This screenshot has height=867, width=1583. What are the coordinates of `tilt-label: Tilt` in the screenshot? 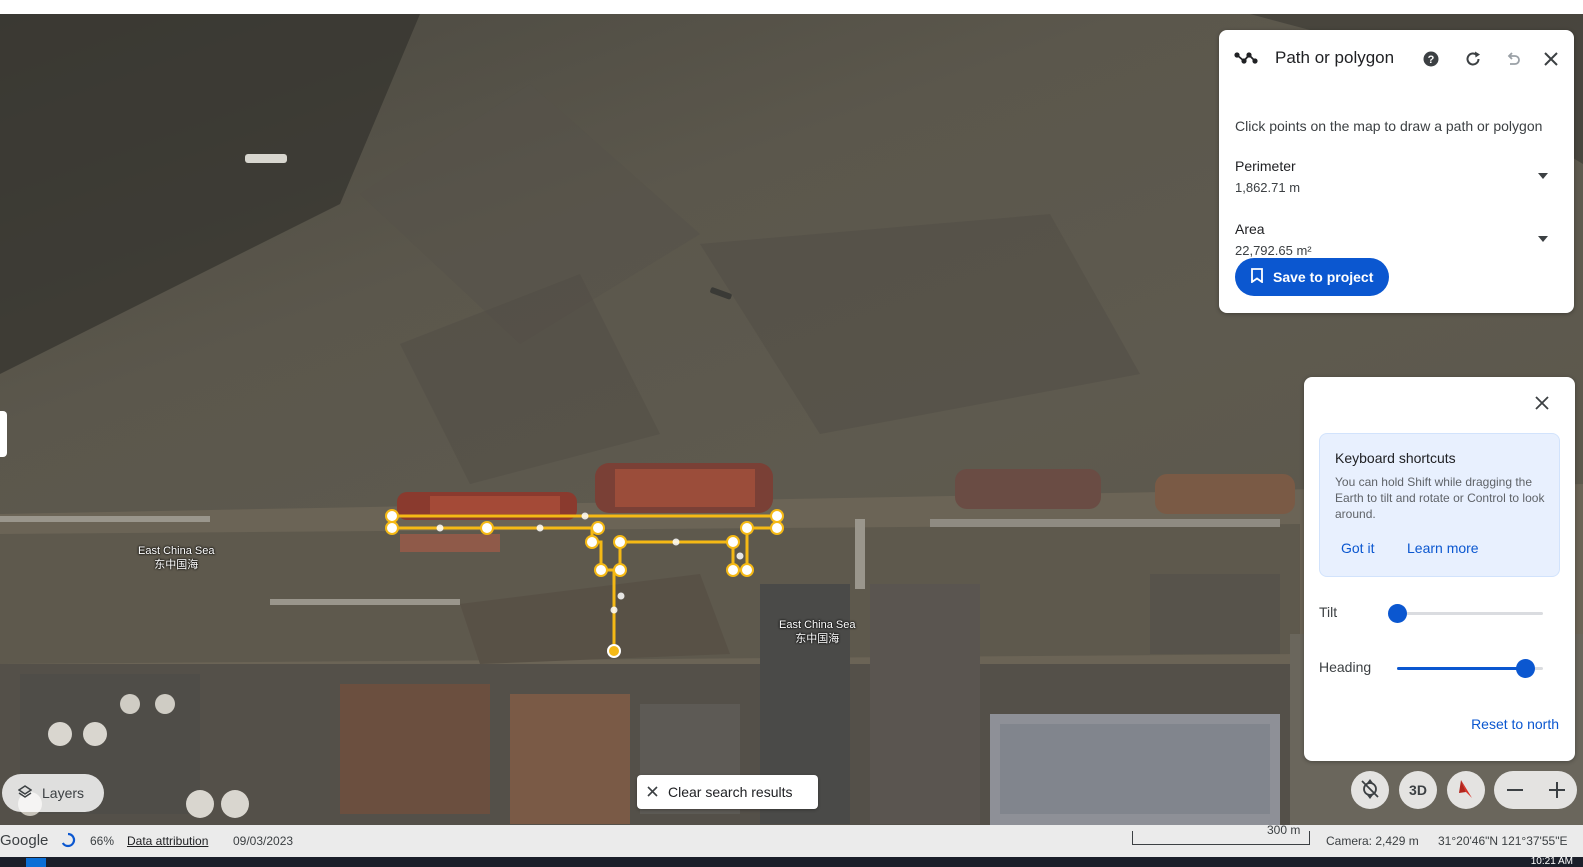 It's located at (1328, 612).